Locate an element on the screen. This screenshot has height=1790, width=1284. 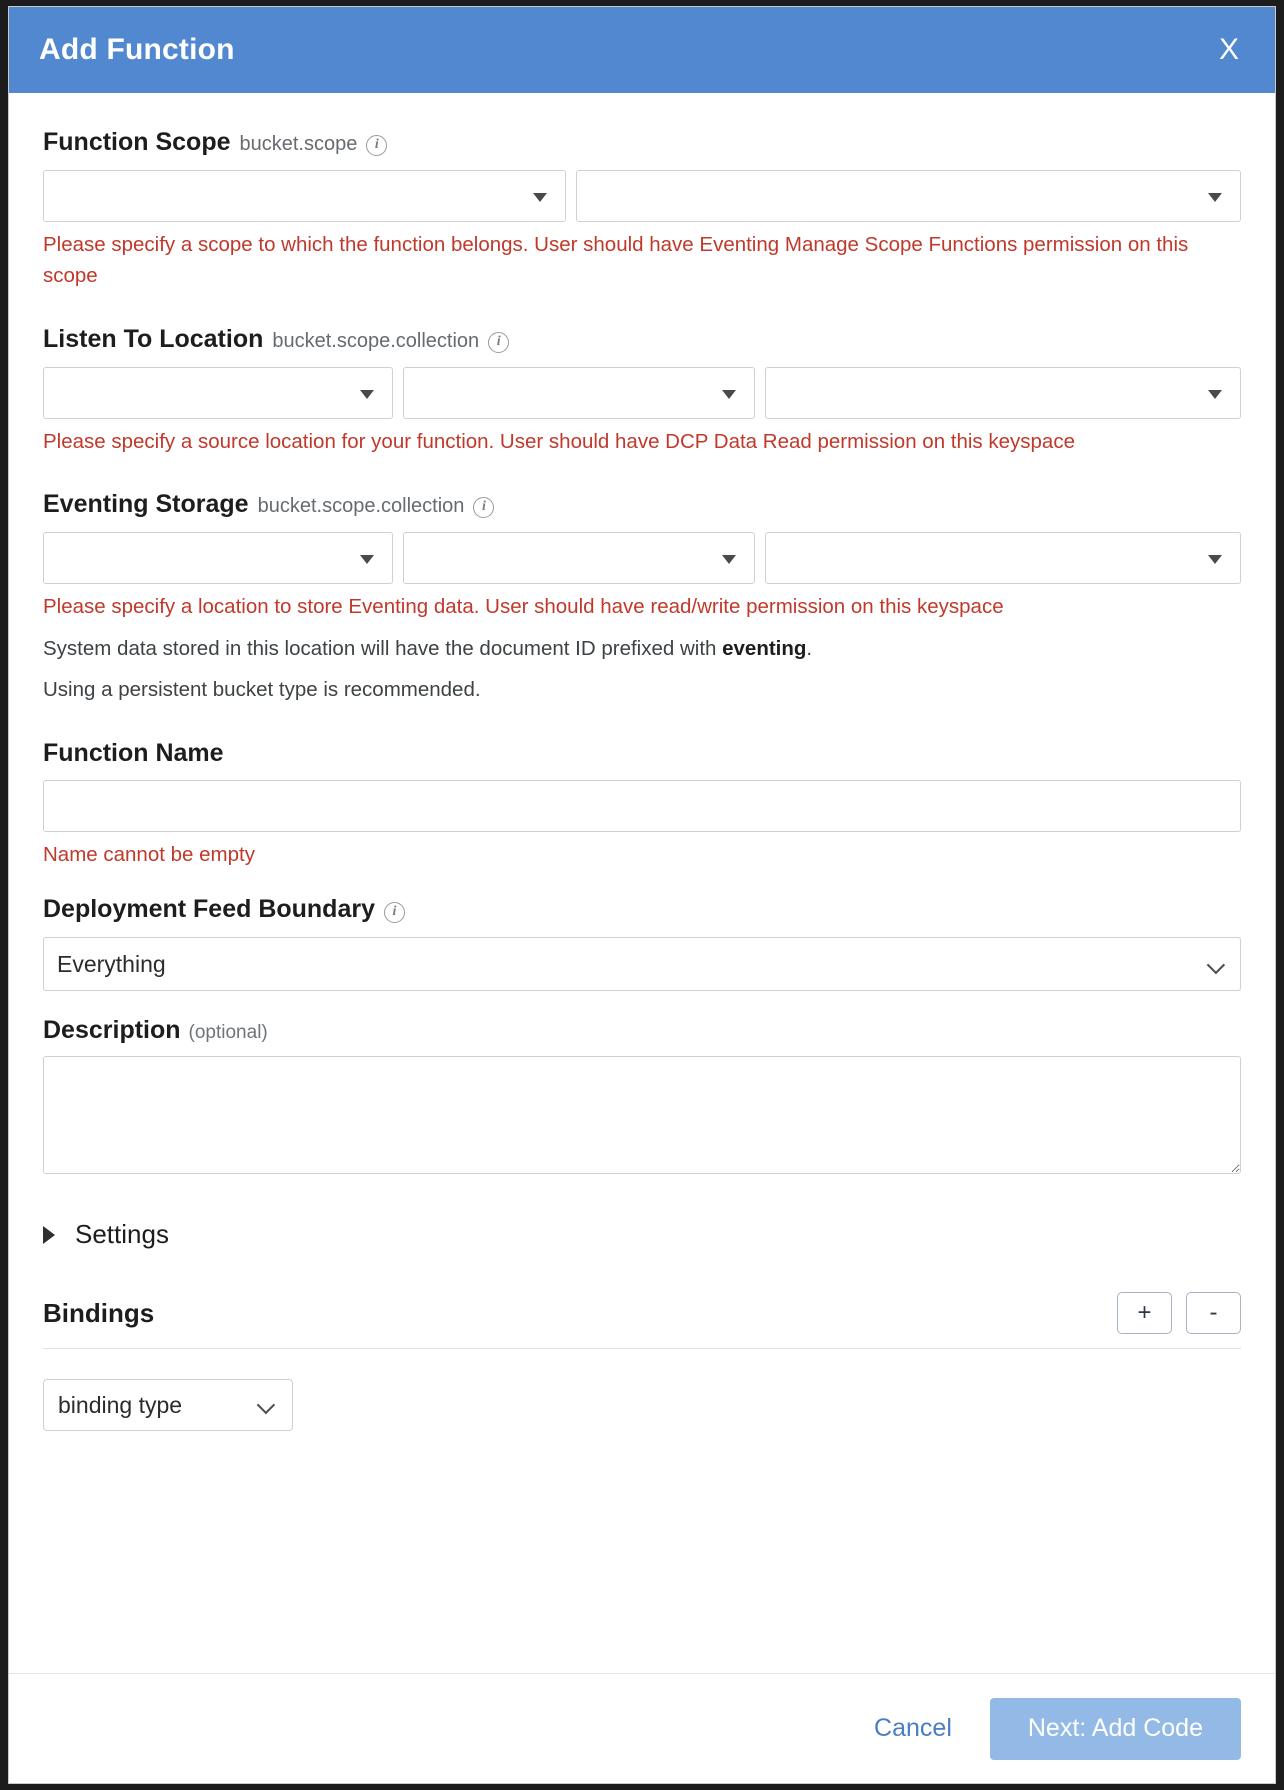
function-scope-row is located at coordinates (642, 195).